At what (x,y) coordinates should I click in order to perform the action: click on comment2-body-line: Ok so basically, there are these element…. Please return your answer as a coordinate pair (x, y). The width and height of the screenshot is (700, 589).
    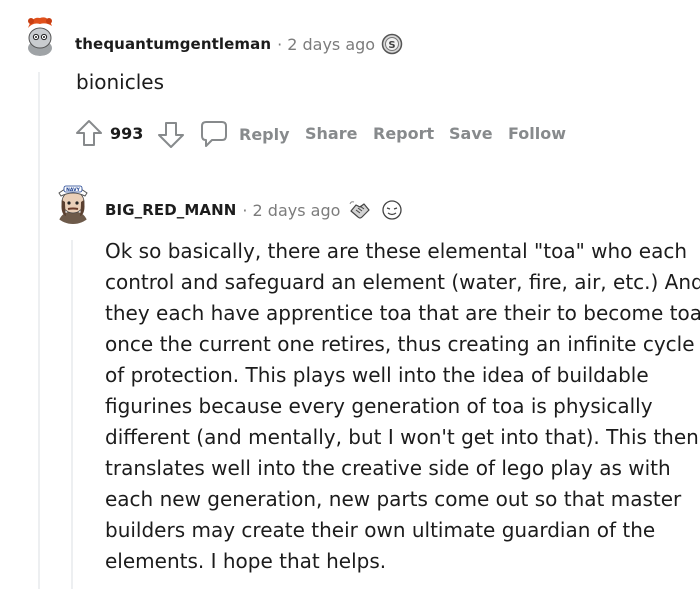
    Looking at the image, I should click on (396, 251).